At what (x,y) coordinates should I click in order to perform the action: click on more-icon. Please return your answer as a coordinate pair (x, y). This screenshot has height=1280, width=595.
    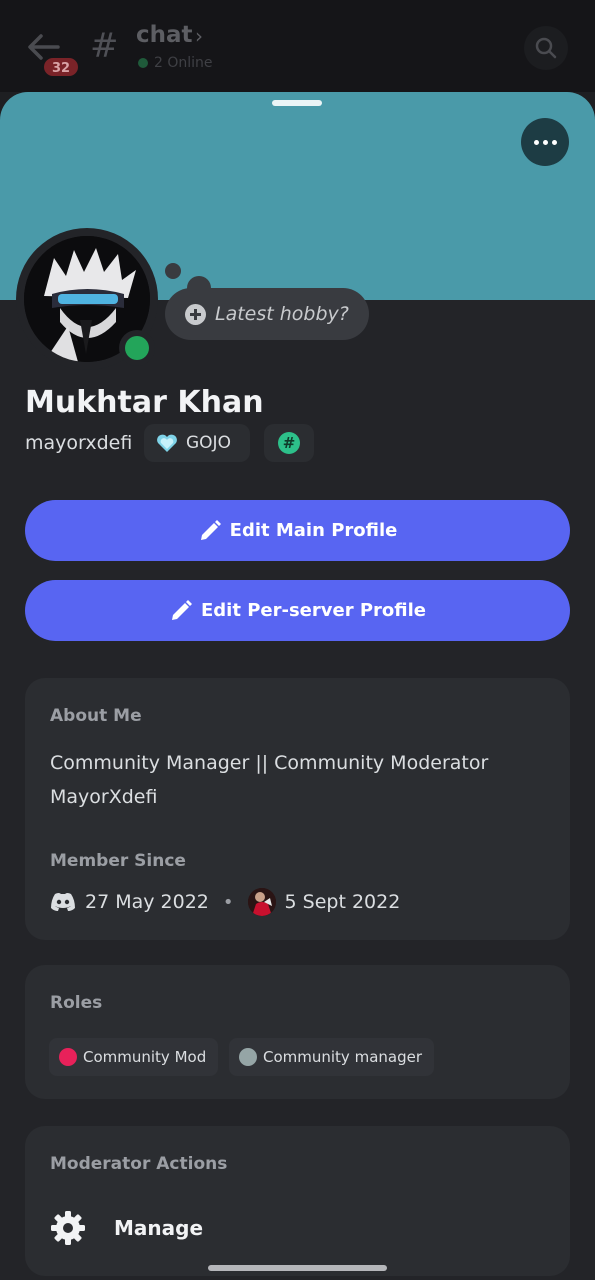
    Looking at the image, I should click on (536, 142).